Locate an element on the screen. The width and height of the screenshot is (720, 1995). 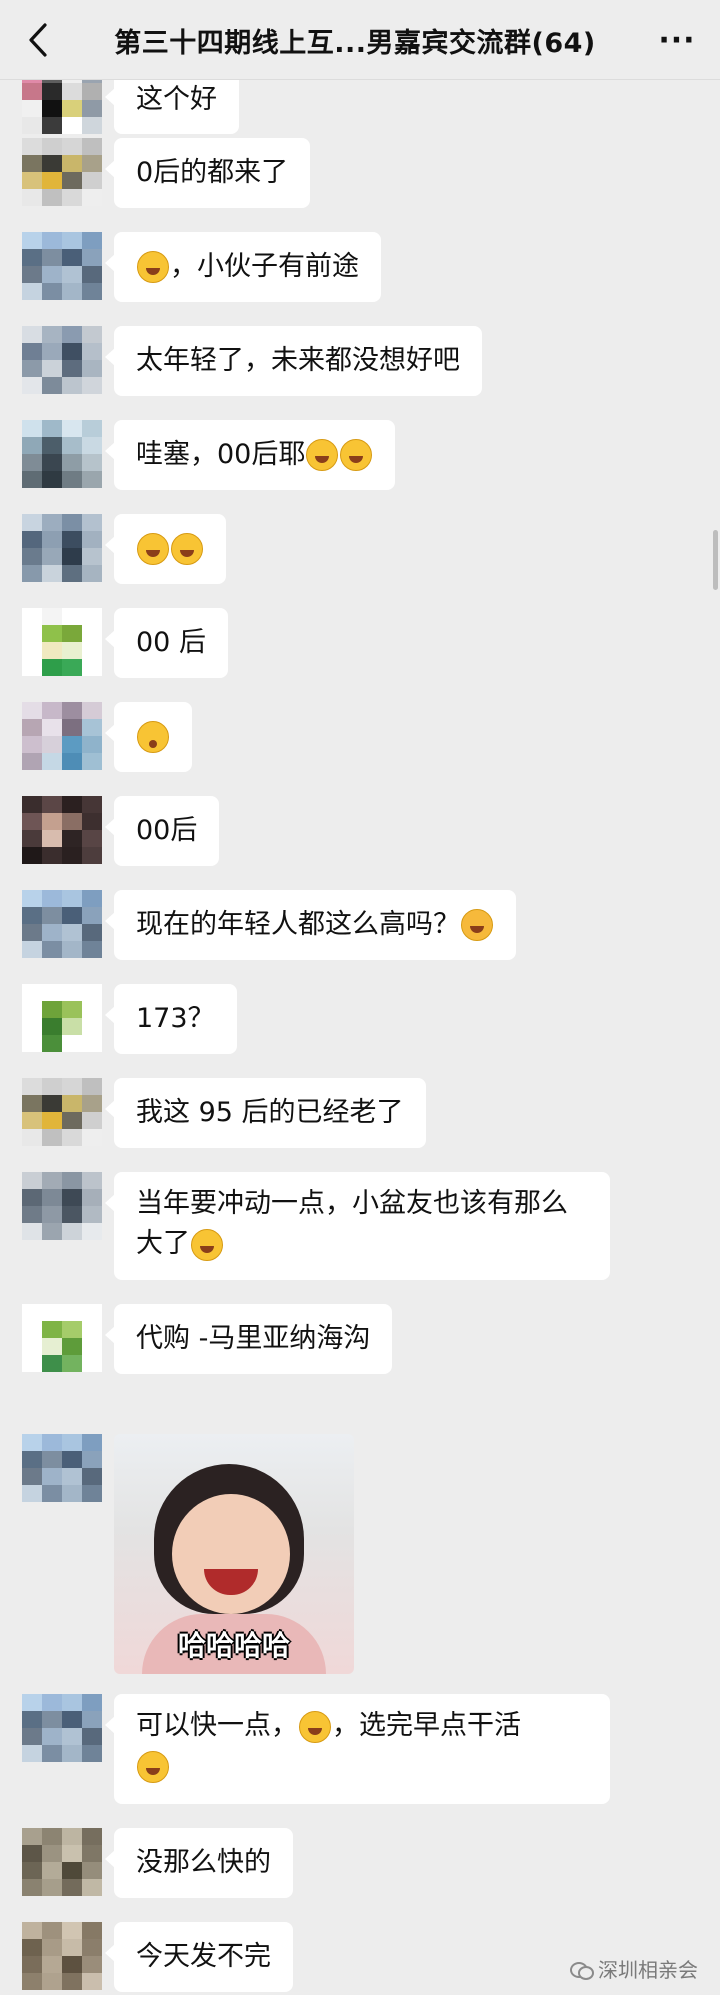
scrollbar is located at coordinates (715, 560).